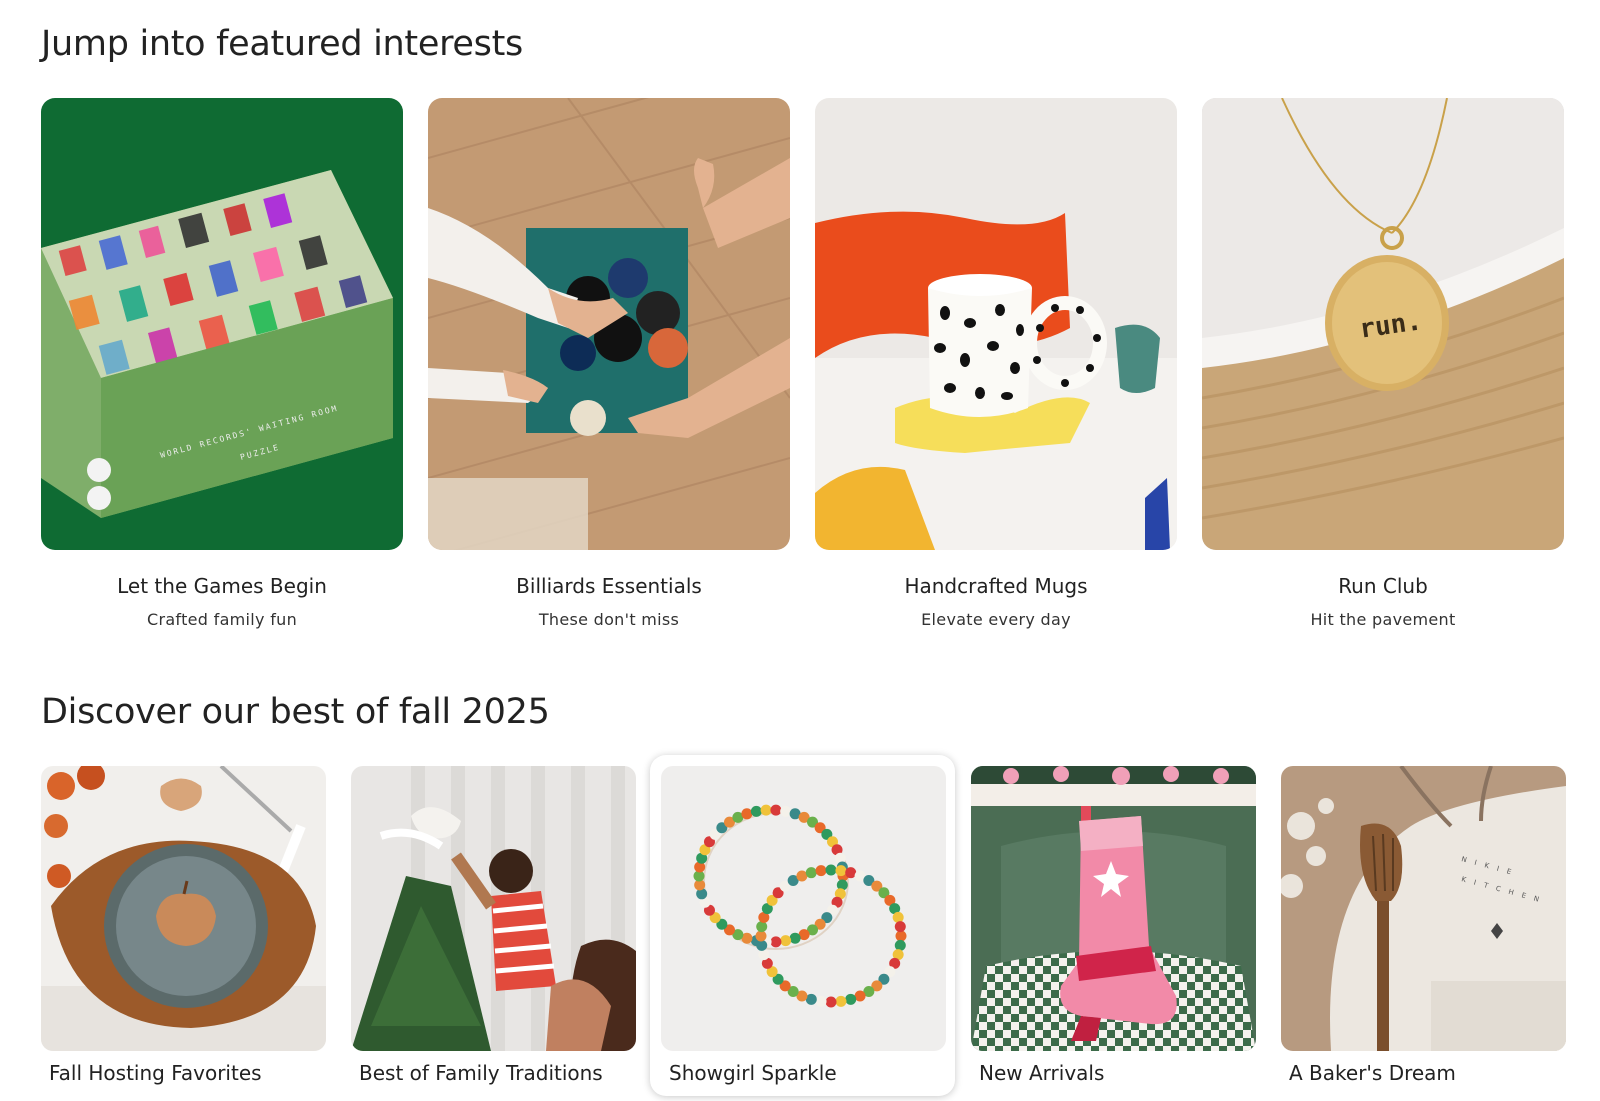 This screenshot has height=1101, width=1600. I want to click on discover-card-label: A Baker's Dream, so click(1372, 1073).